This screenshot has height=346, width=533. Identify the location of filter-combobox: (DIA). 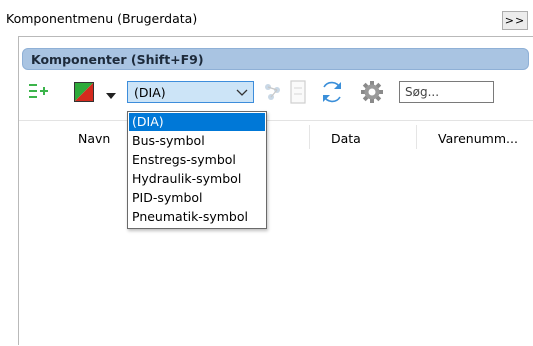
(190, 92).